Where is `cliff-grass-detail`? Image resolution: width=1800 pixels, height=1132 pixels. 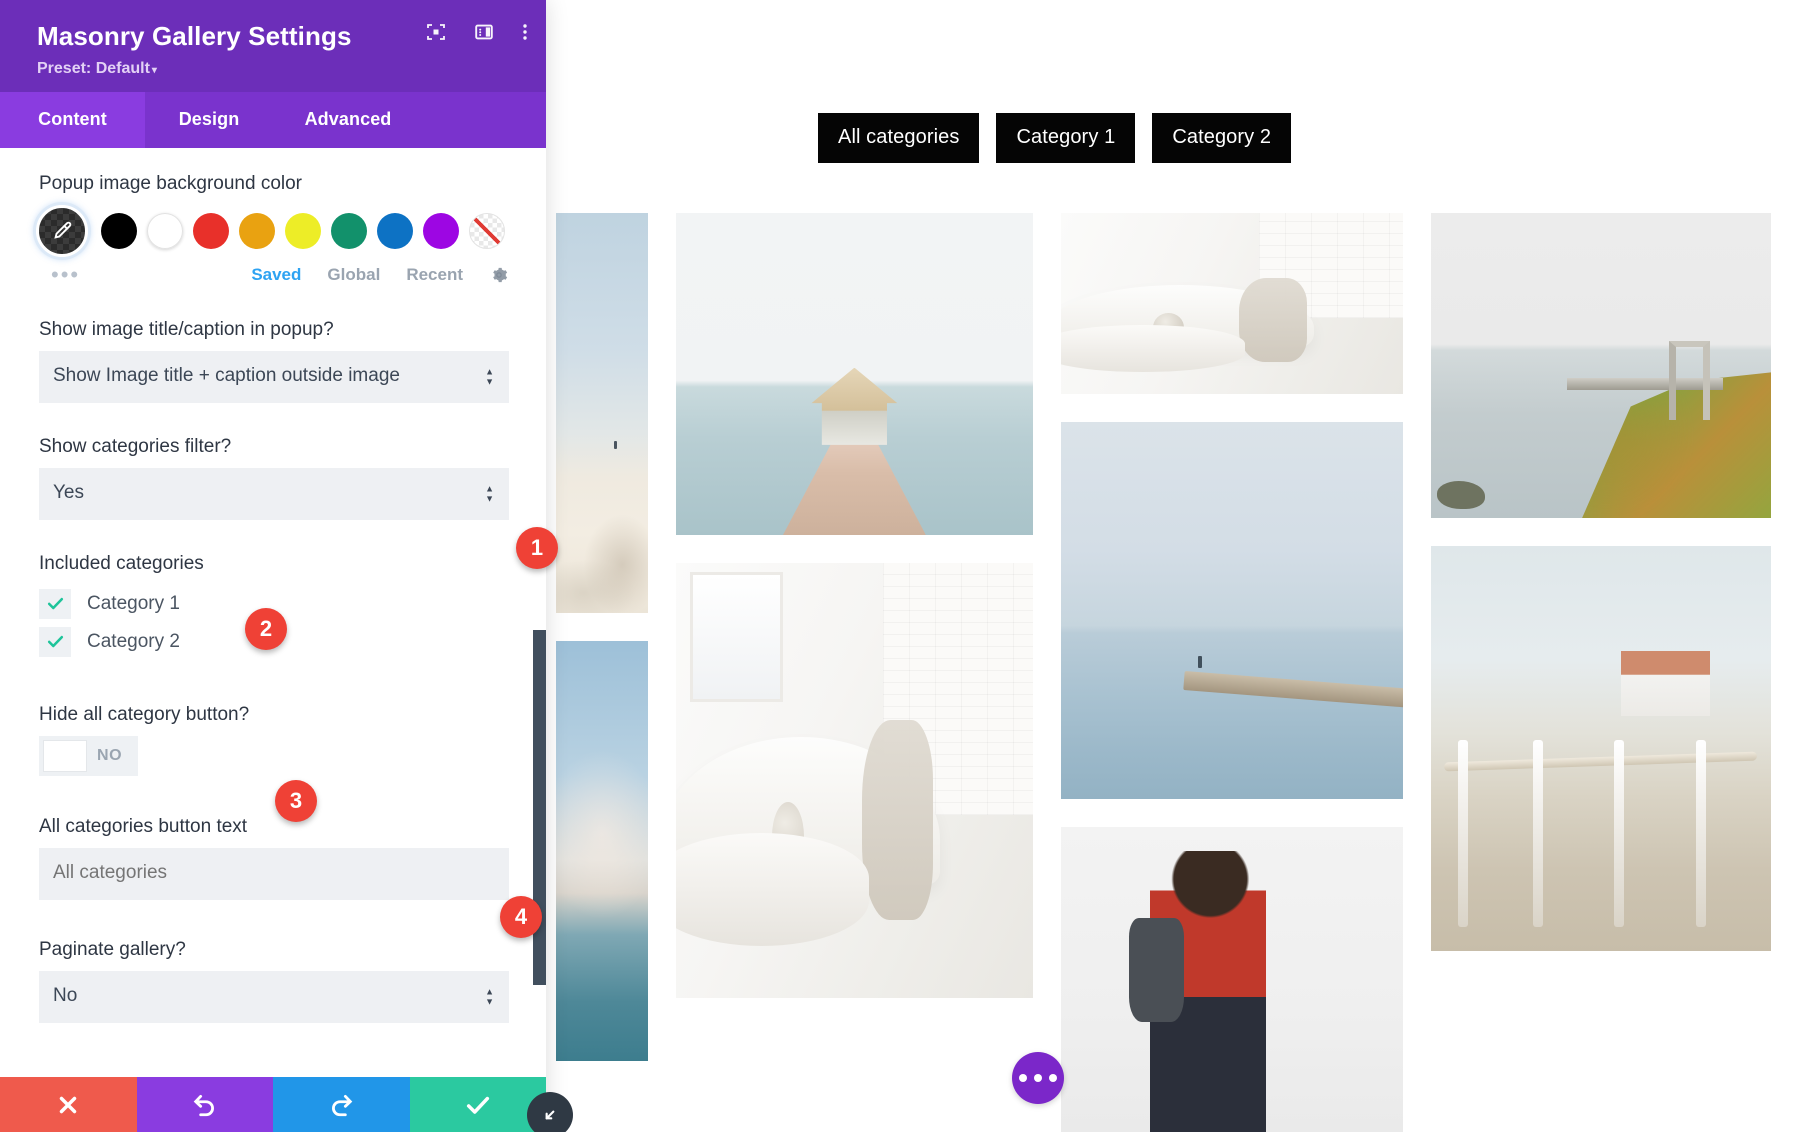 cliff-grass-detail is located at coordinates (1673, 444).